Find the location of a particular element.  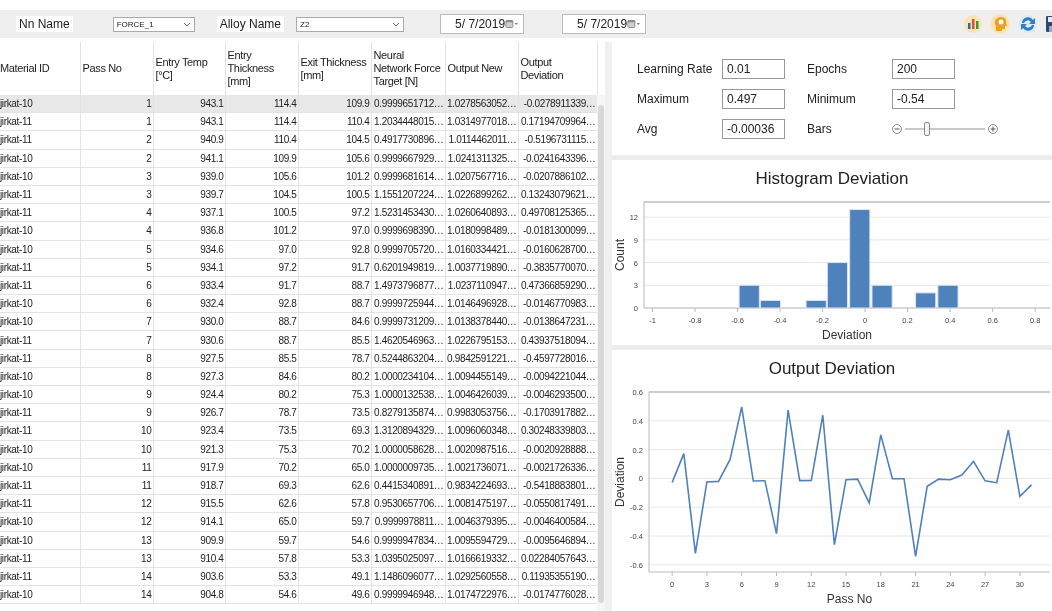

plus-icon is located at coordinates (993, 128).